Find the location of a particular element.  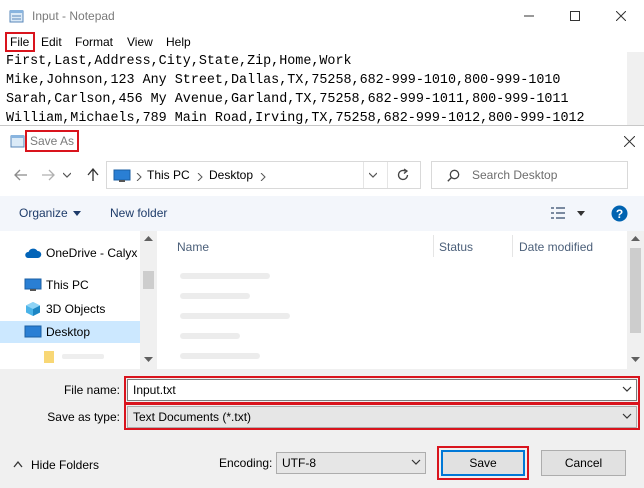

nav-item-label: This PC is located at coordinates (67, 285).